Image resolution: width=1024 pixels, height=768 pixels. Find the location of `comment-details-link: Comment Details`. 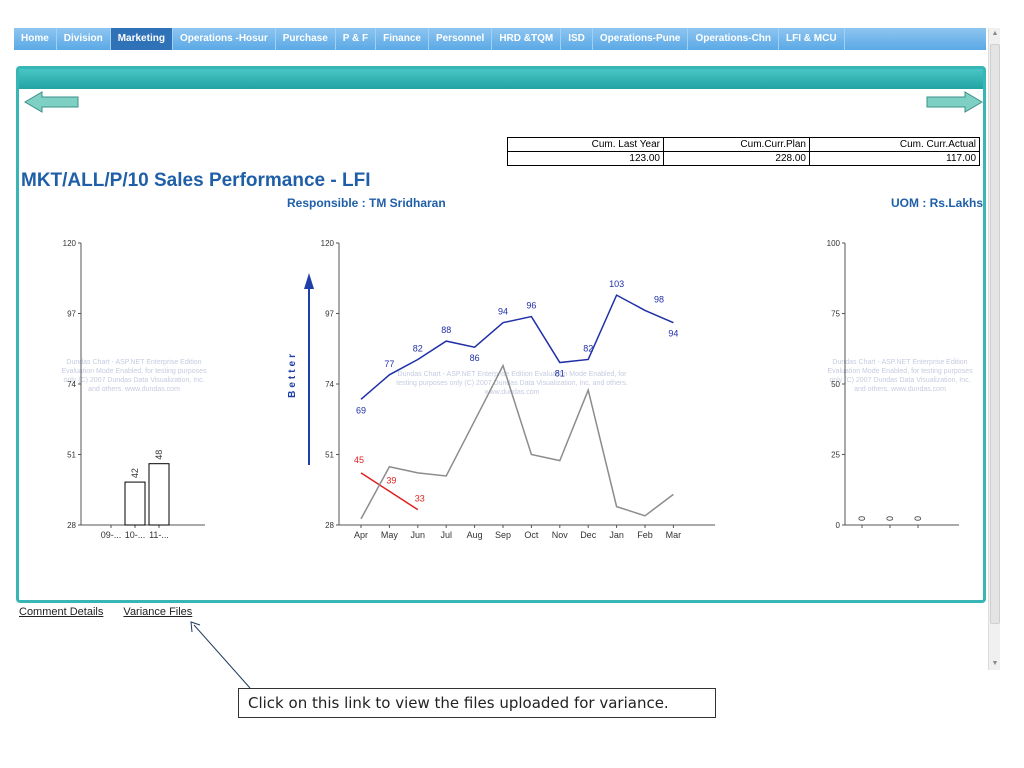

comment-details-link: Comment Details is located at coordinates (61, 612).